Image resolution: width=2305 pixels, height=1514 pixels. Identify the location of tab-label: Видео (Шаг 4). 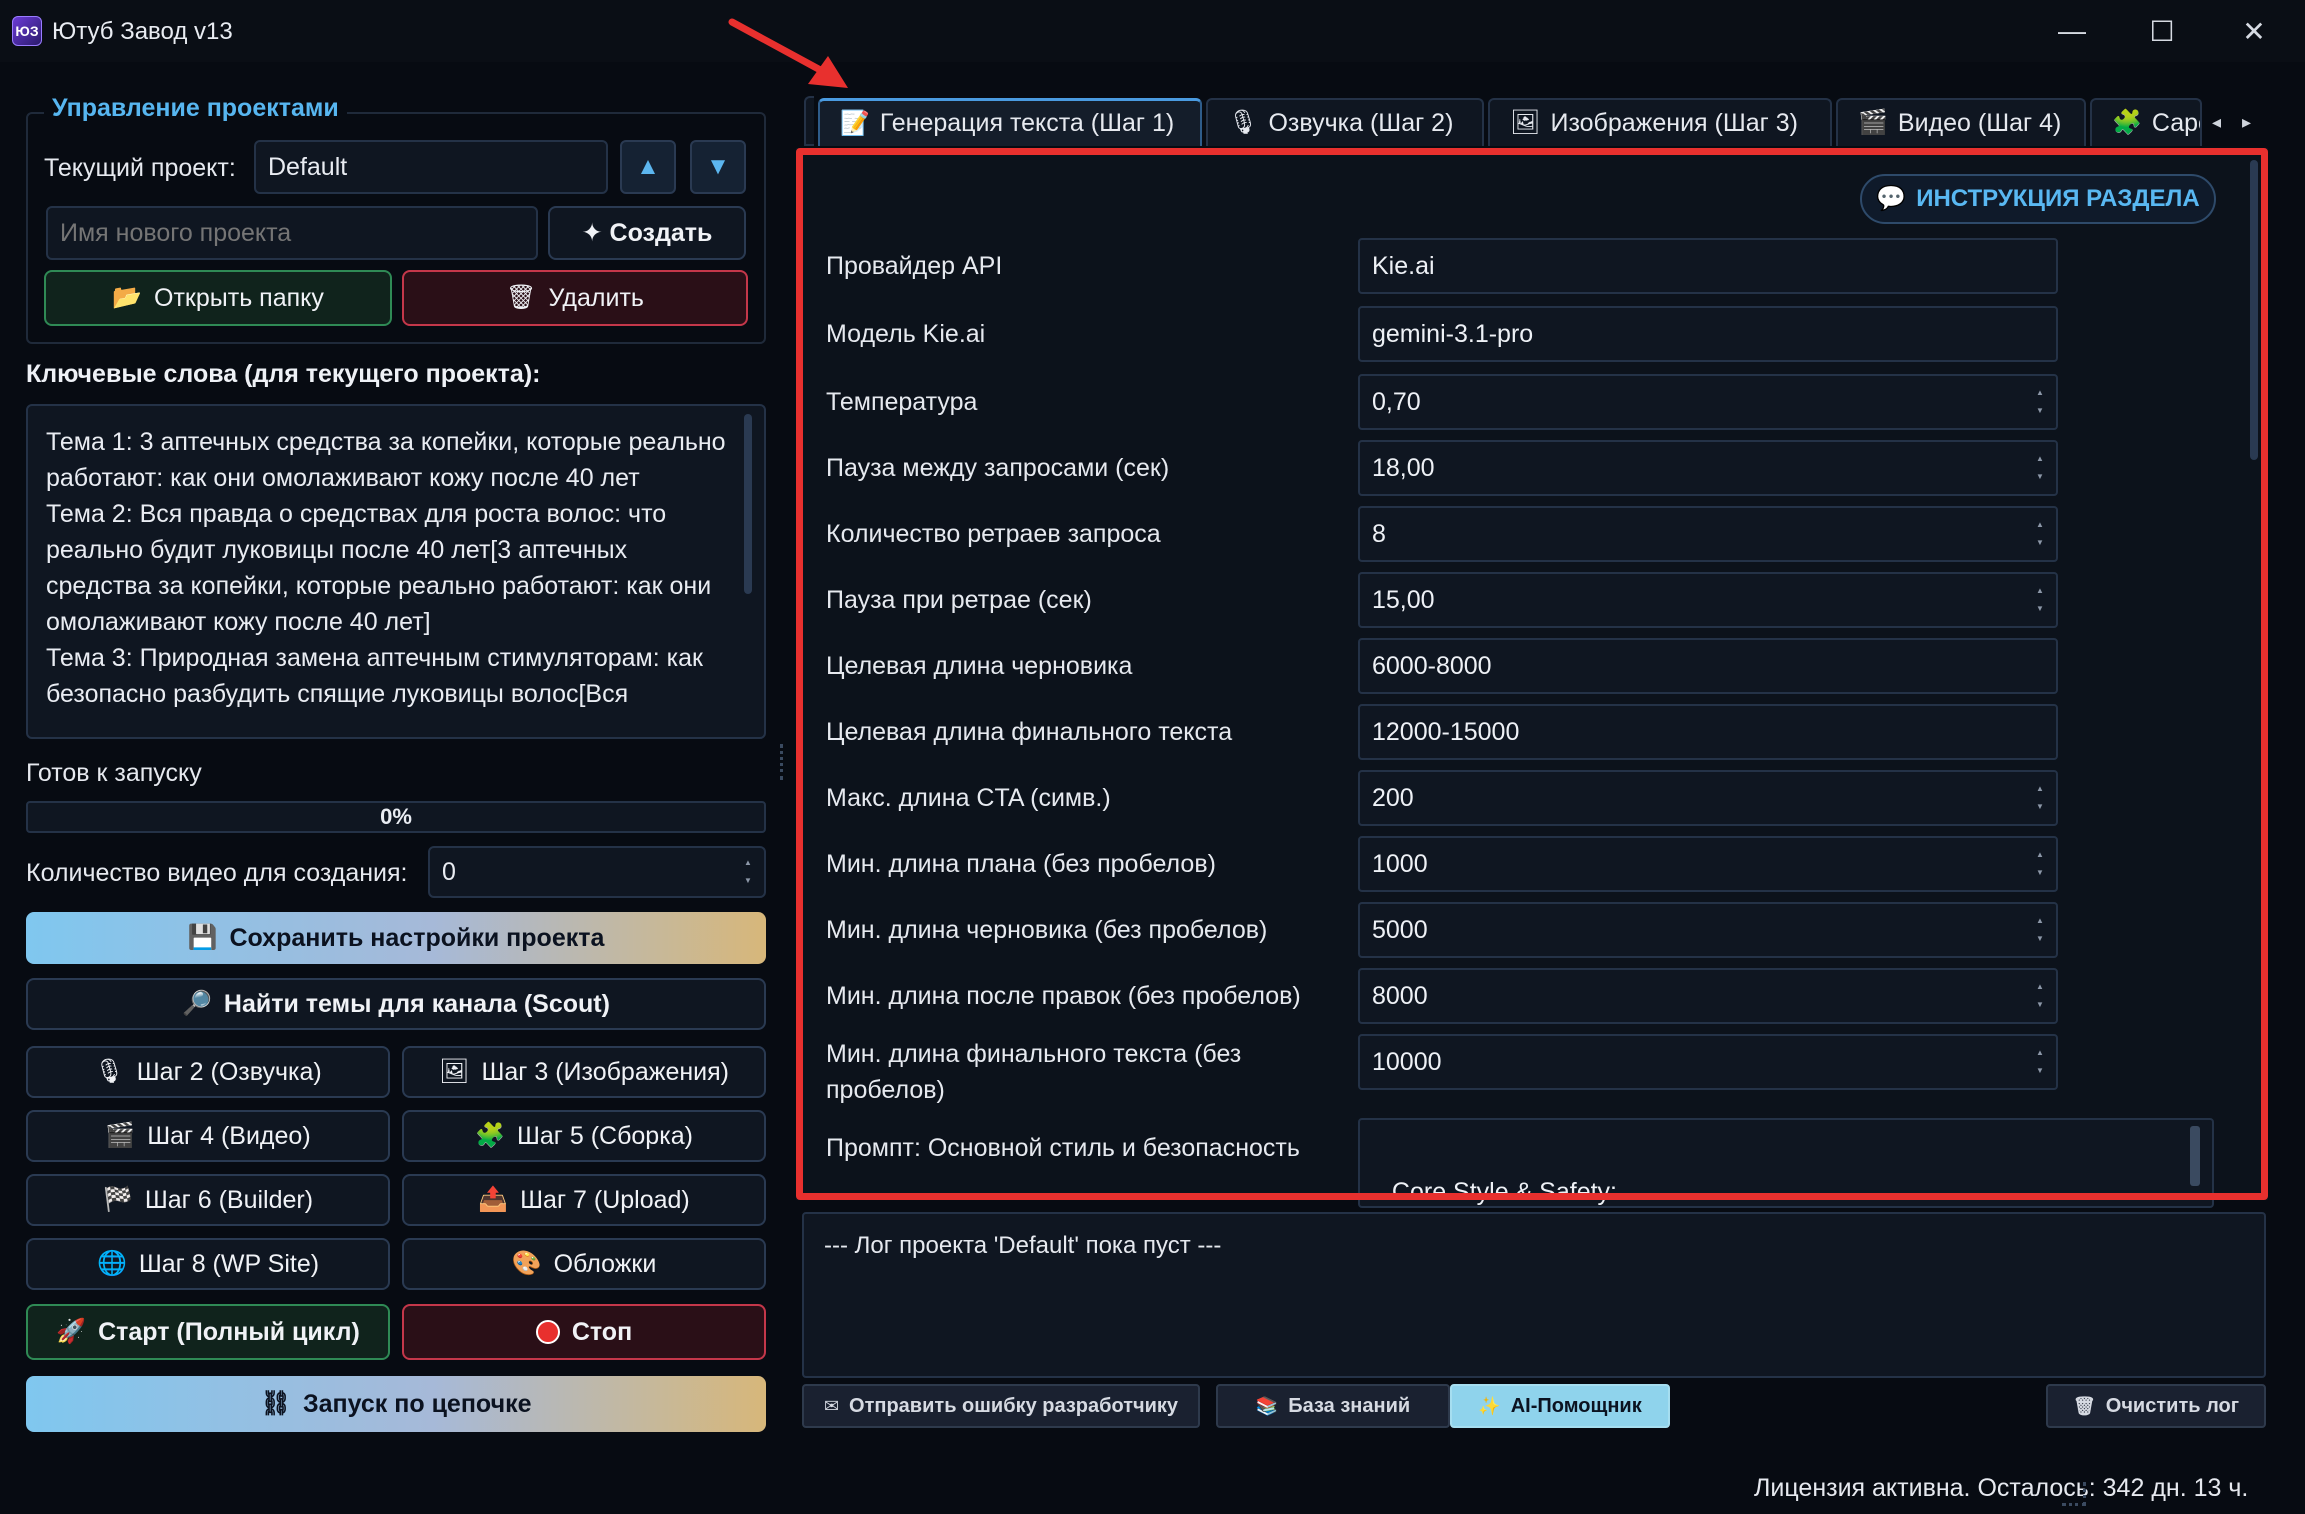
(1979, 122).